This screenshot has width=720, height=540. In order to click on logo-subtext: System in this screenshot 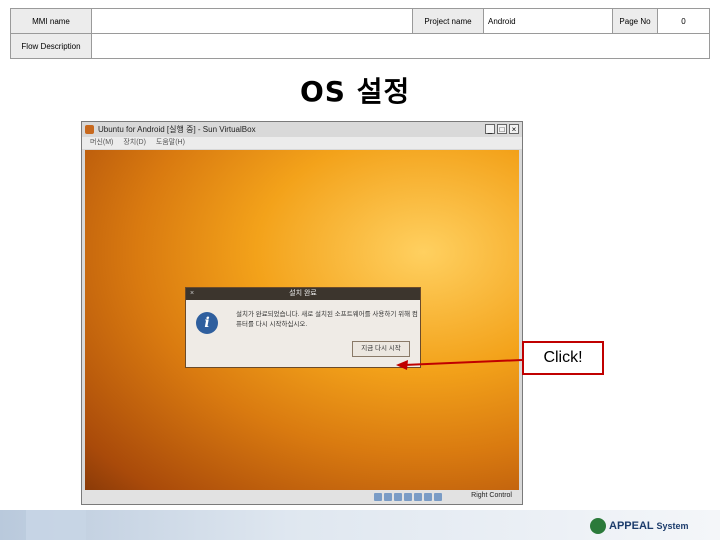, I will do `click(672, 525)`.